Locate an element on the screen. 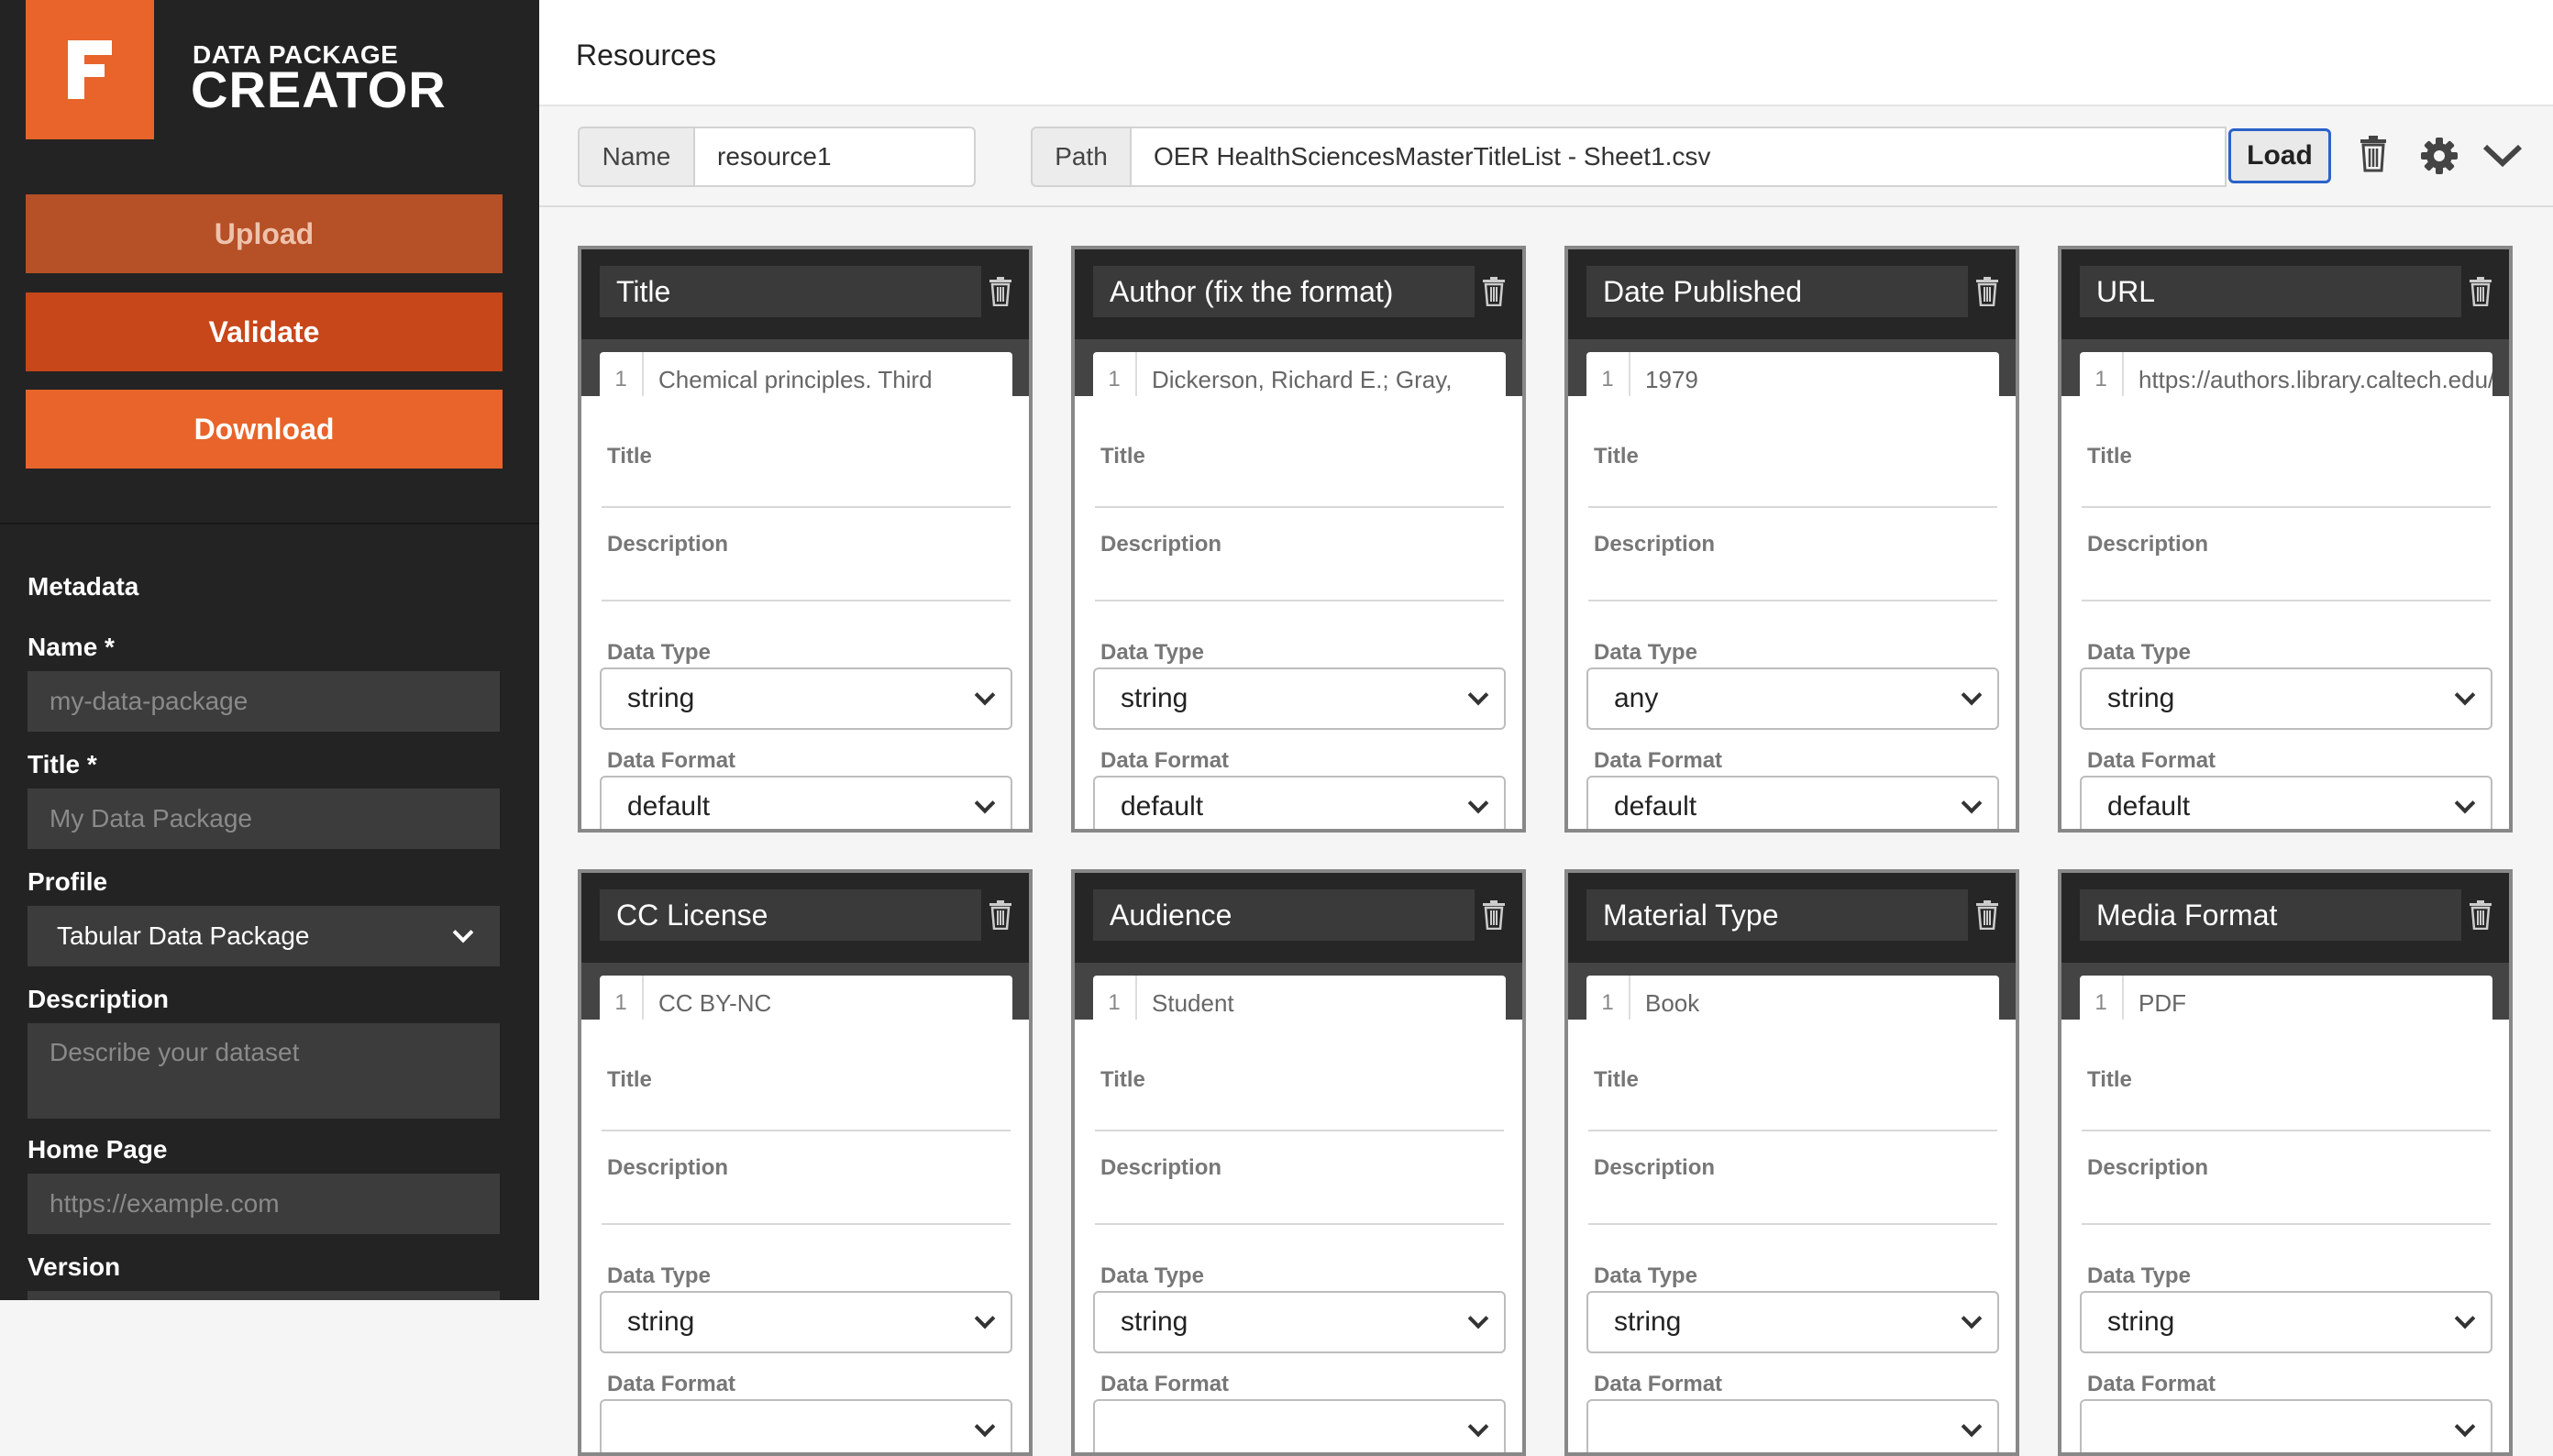  profile-select: Tabular Data Package is located at coordinates (264, 936).